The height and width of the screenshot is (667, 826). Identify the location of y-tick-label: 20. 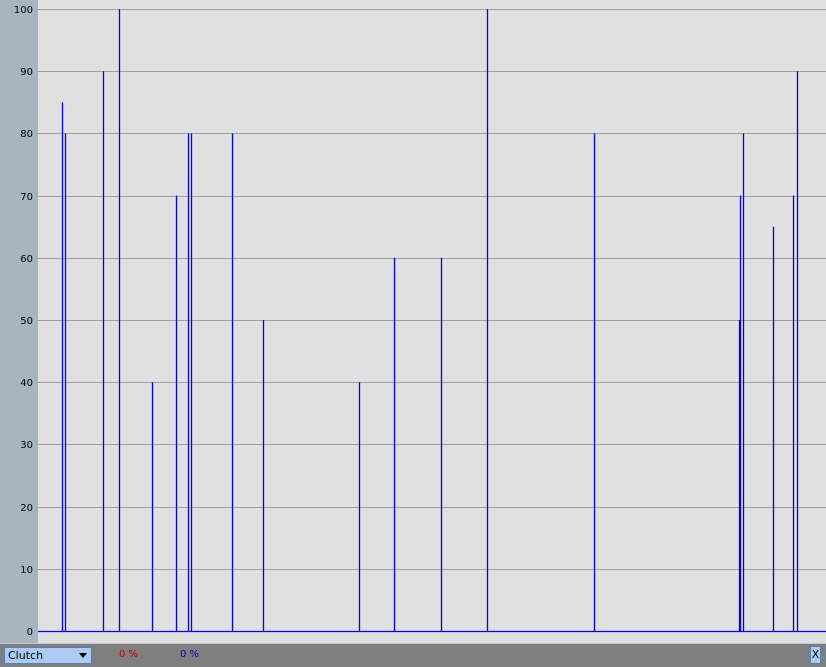
(26, 508).